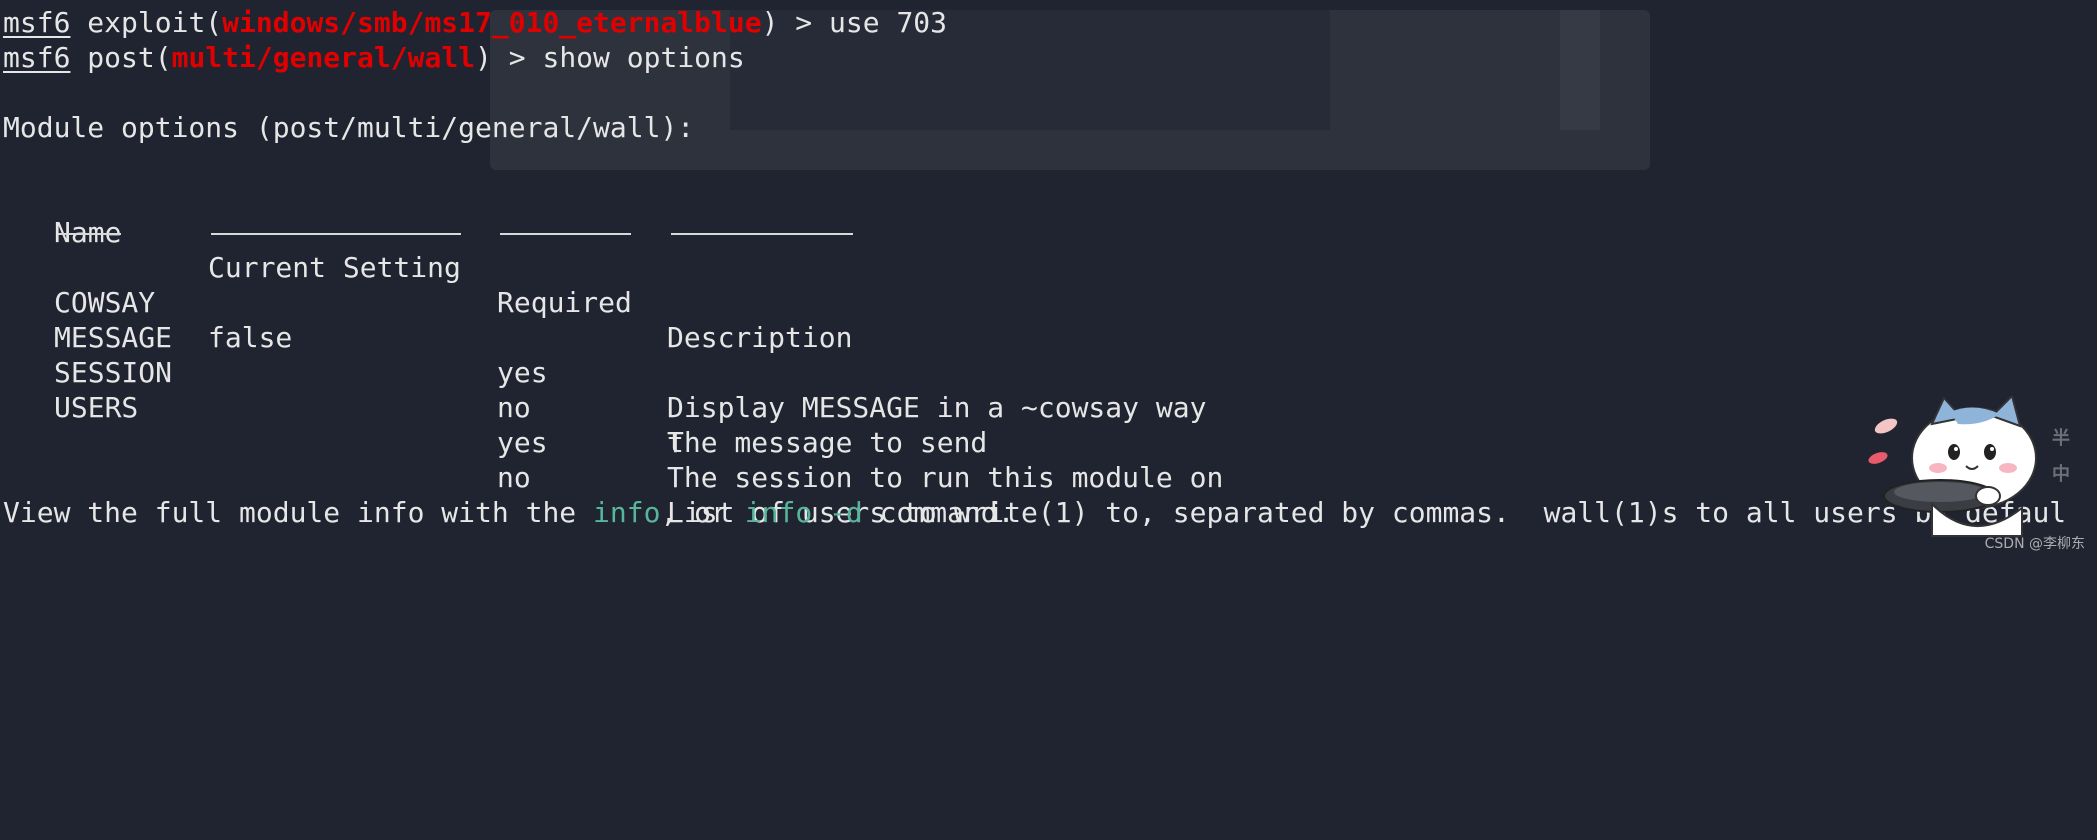 The width and height of the screenshot is (2097, 840). Describe the element at coordinates (702, 512) in the screenshot. I see `hint-text: , or` at that location.